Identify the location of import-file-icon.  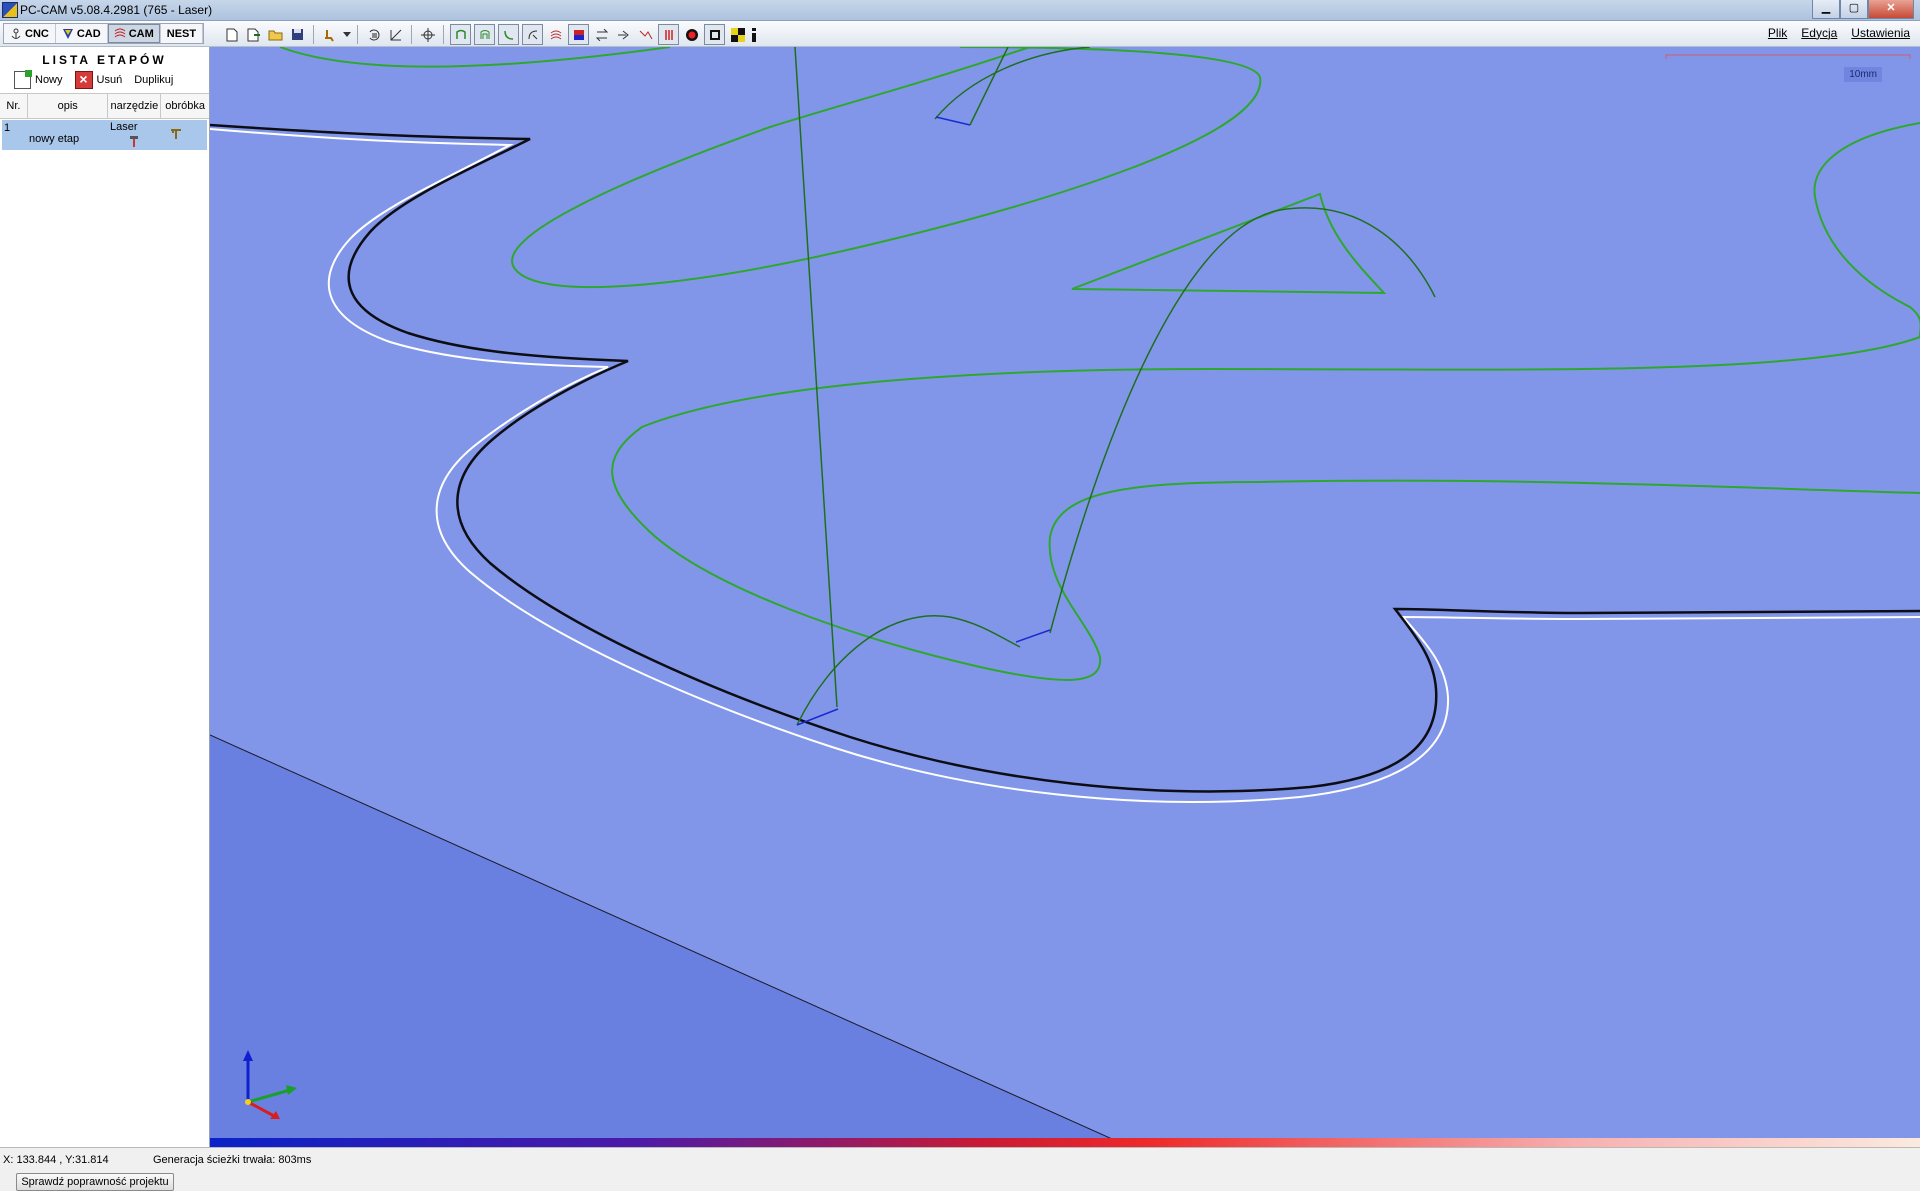
(253, 34).